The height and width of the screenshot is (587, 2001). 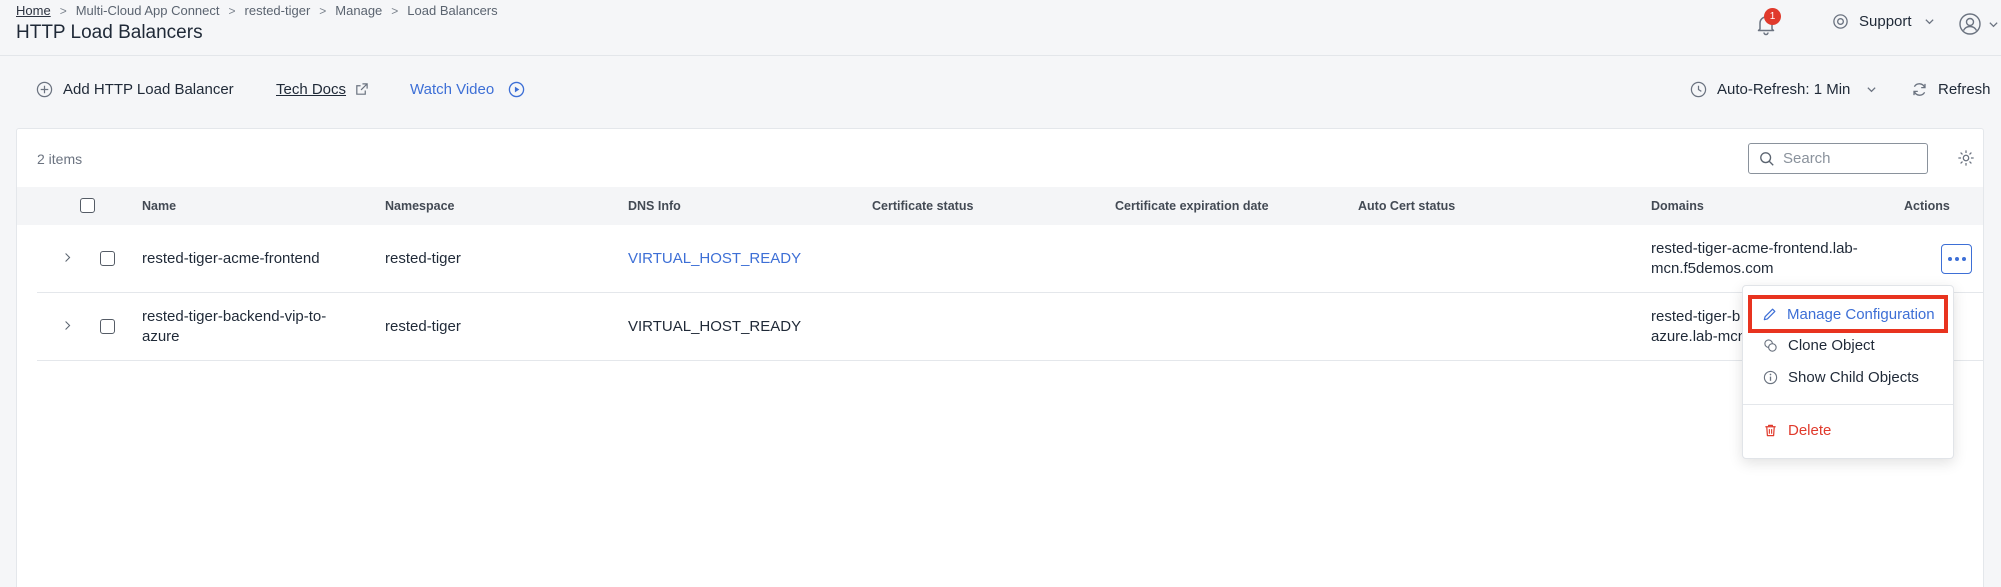 I want to click on add-http-load-balancer-button: Add HTTP Load Balancer, so click(x=135, y=89).